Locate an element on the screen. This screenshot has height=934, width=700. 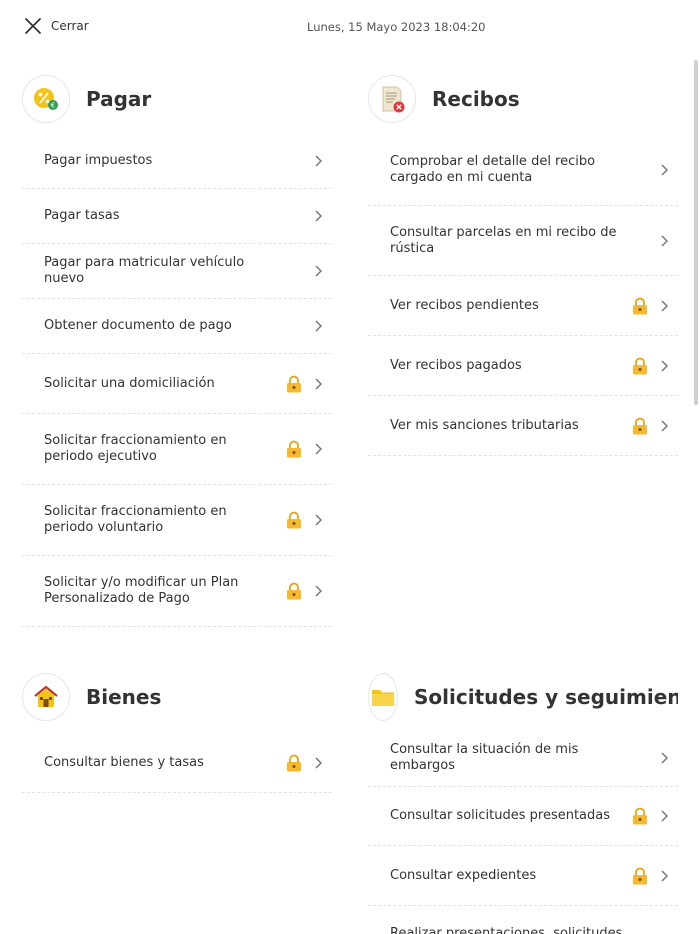
bienes-item-consultar: Consultar bienes y tasas is located at coordinates (177, 763).